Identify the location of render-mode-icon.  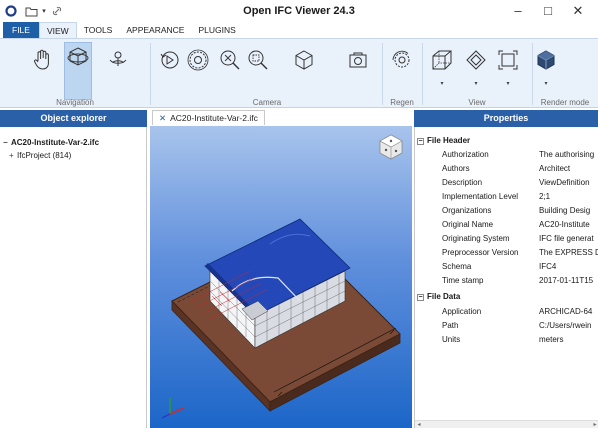
(546, 60).